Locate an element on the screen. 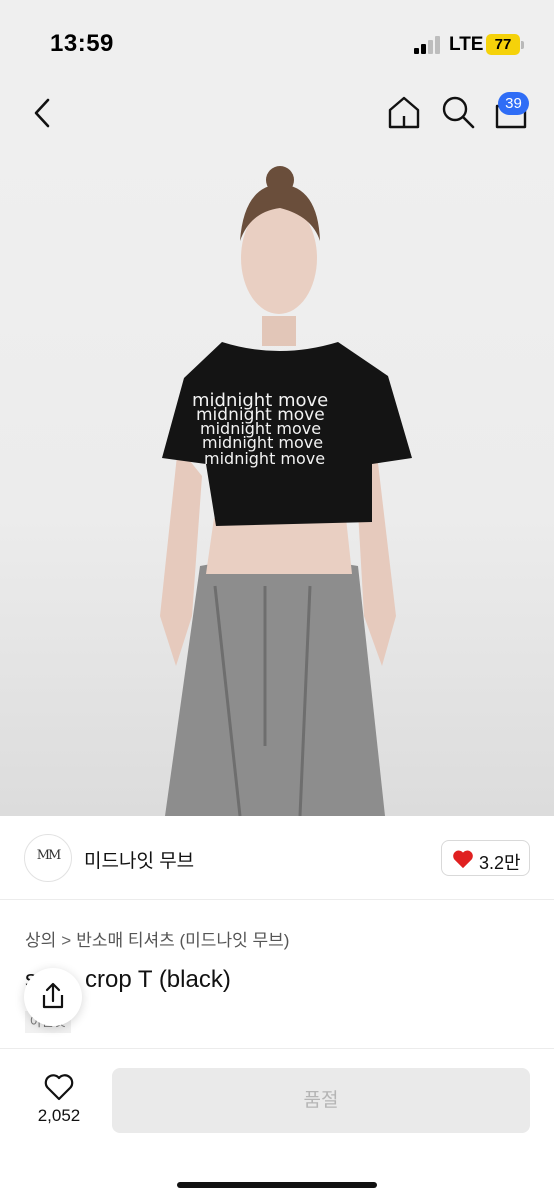 The image size is (554, 1200). seller-logo-text: MM is located at coordinates (49, 855).